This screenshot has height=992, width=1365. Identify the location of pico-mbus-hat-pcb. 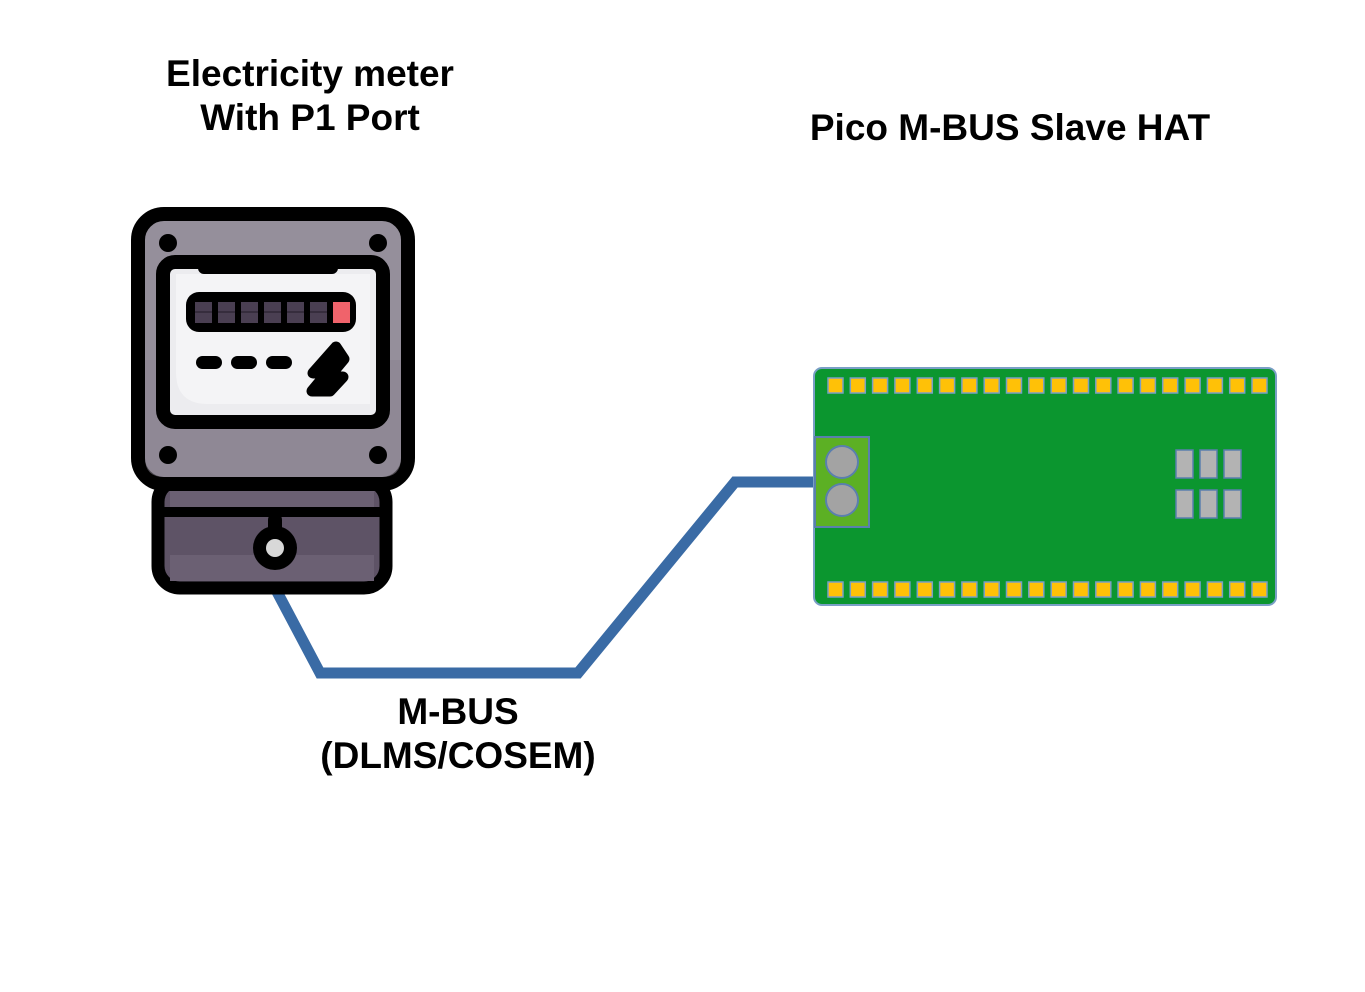
(1045, 486).